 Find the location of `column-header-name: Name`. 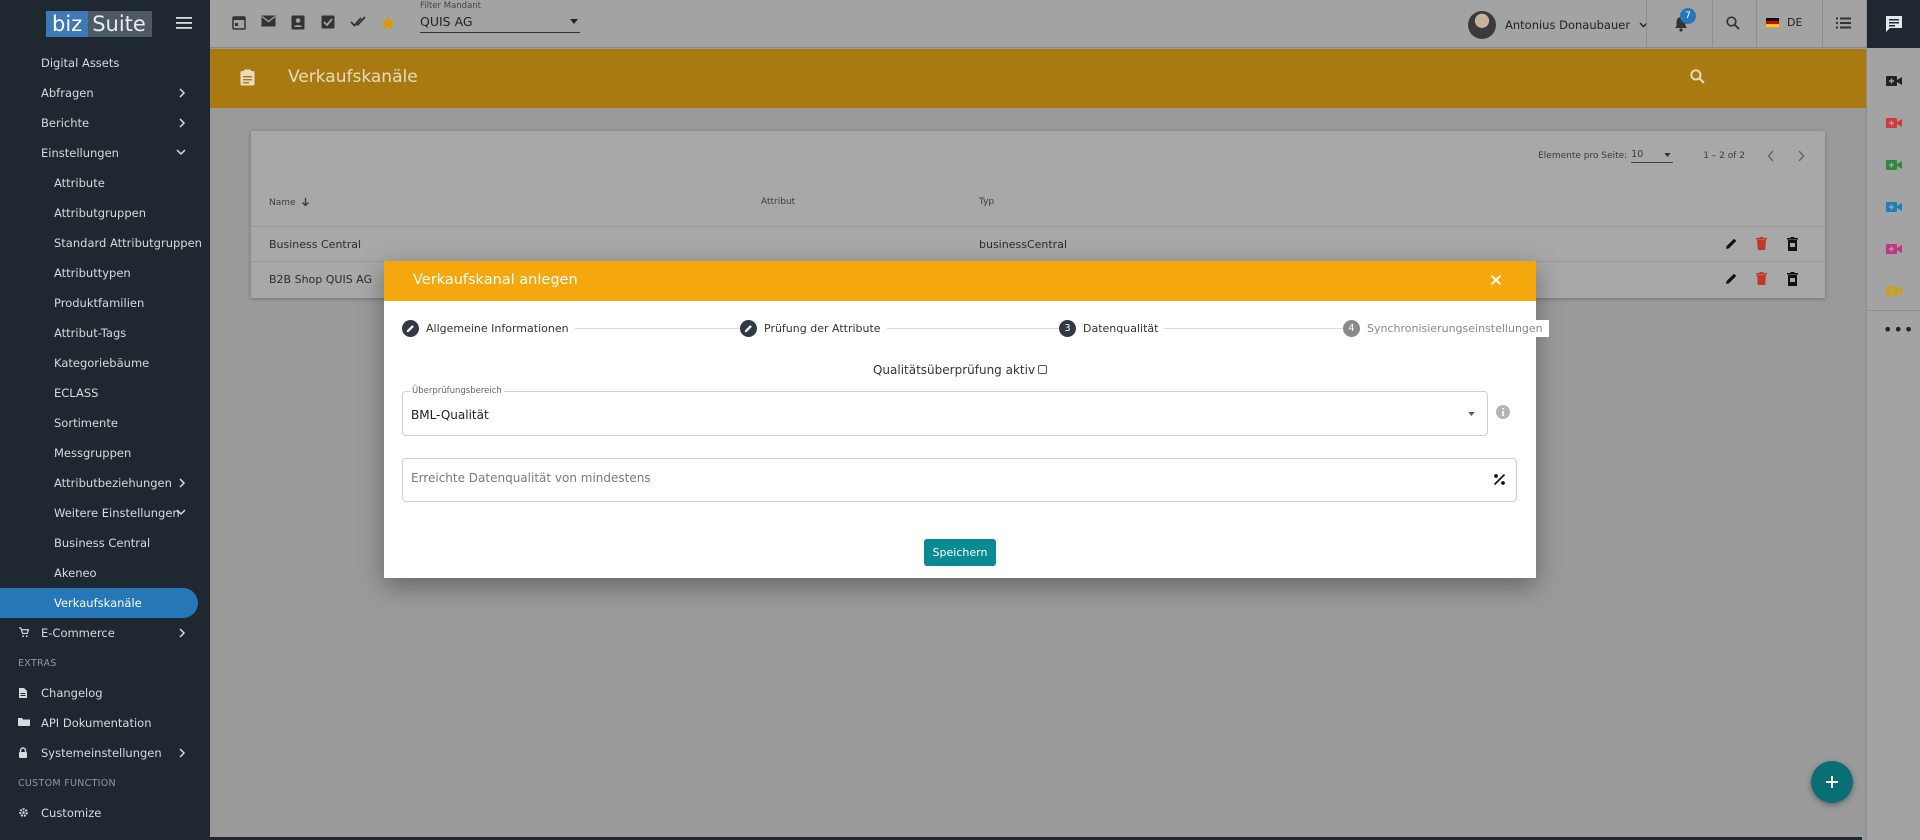

column-header-name: Name is located at coordinates (289, 202).